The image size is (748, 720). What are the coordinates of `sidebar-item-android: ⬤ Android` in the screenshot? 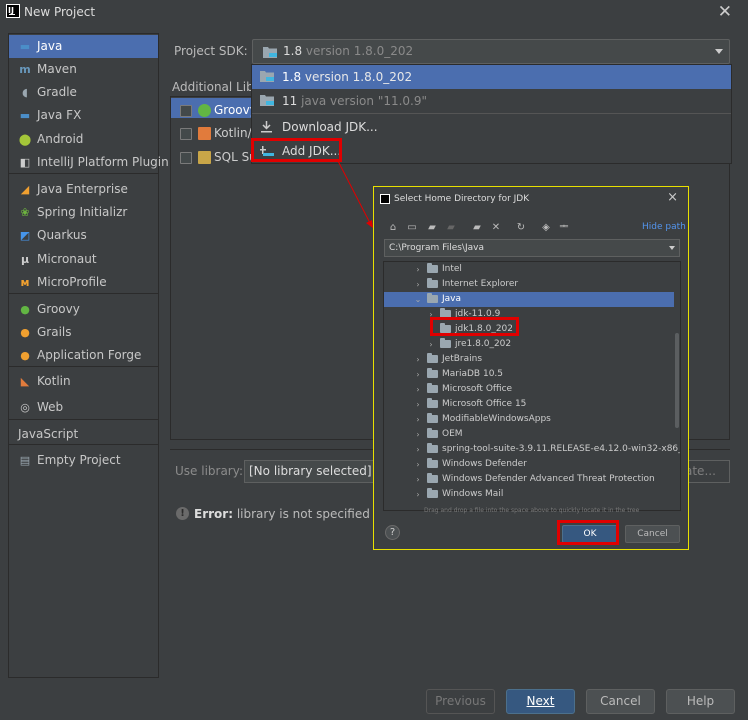 It's located at (83, 139).